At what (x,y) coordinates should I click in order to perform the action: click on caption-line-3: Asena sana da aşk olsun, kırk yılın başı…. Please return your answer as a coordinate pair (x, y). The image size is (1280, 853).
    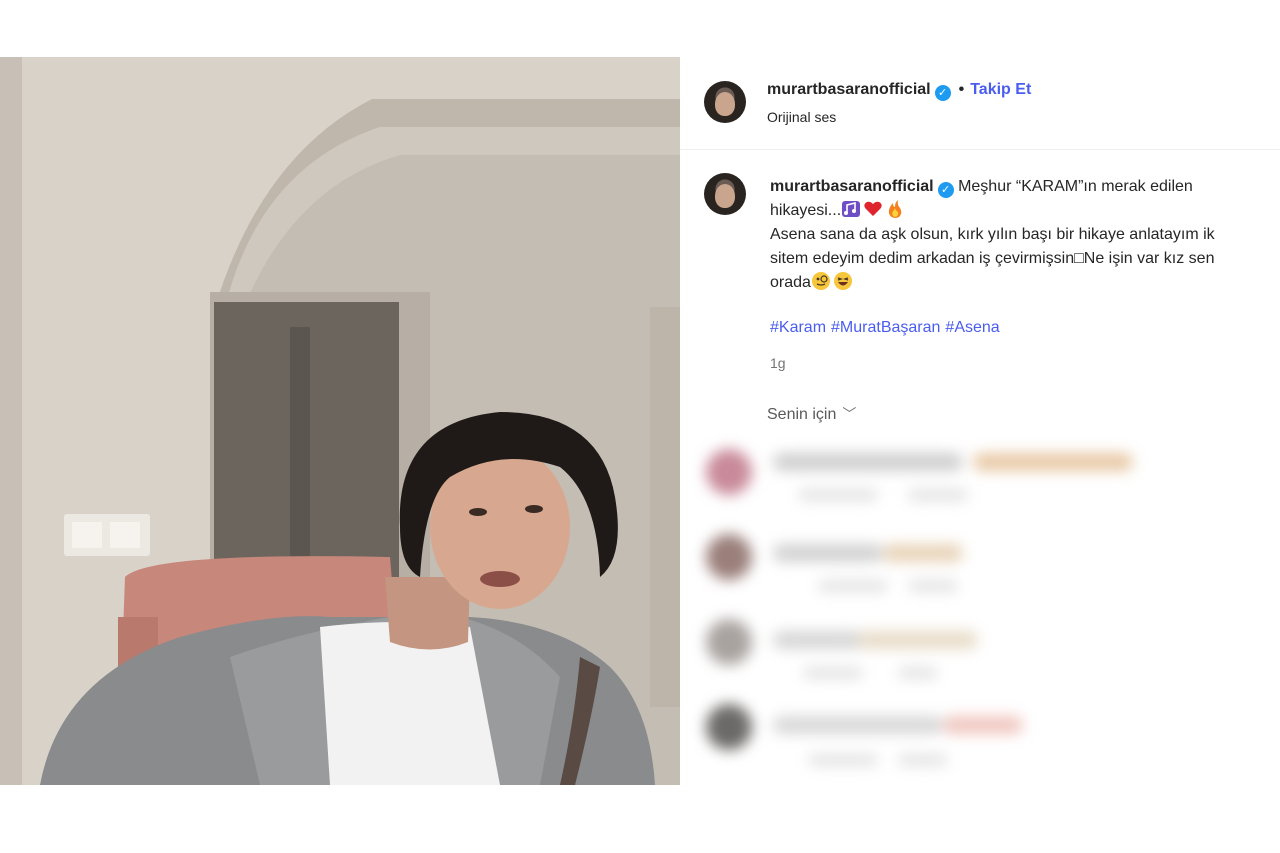
    Looking at the image, I should click on (992, 234).